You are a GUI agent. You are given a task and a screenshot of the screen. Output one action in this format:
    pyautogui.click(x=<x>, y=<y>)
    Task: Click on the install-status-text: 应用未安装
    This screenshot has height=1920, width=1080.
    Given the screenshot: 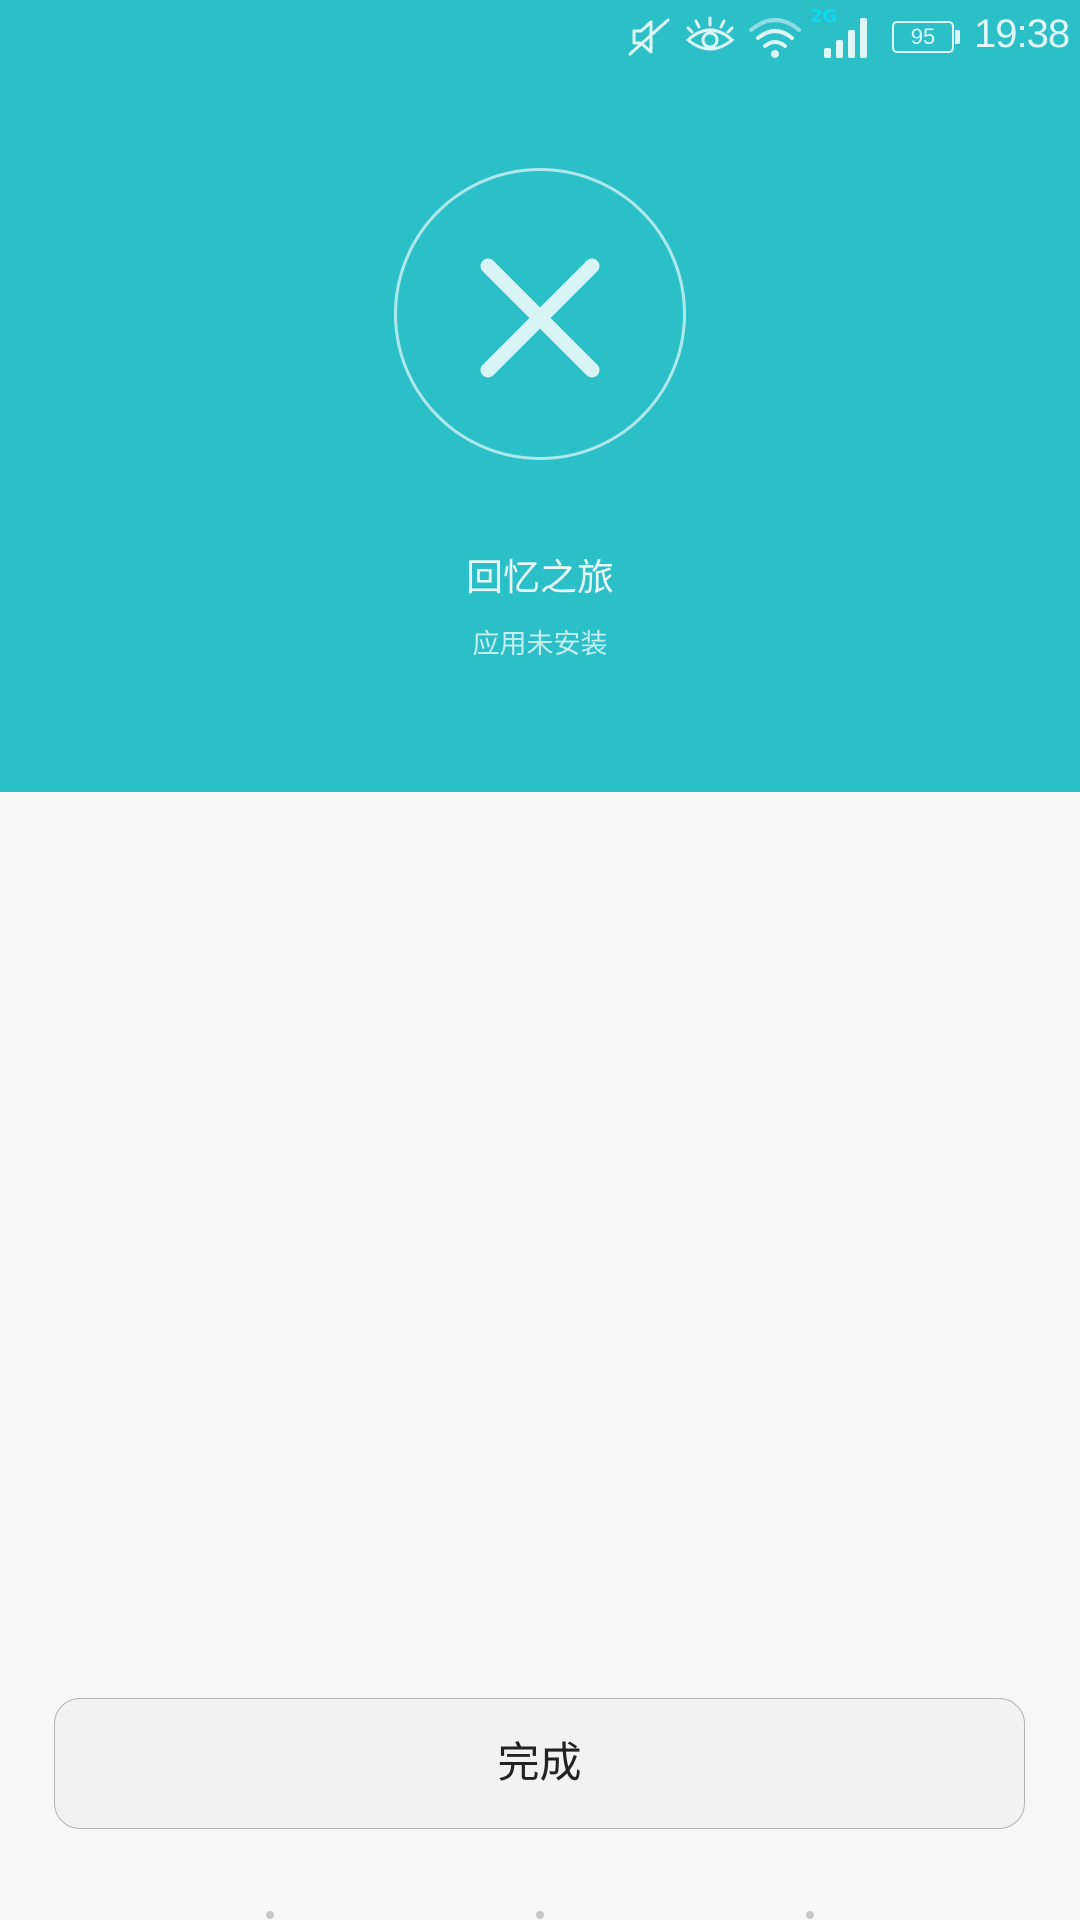 What is the action you would take?
    pyautogui.click(x=540, y=644)
    